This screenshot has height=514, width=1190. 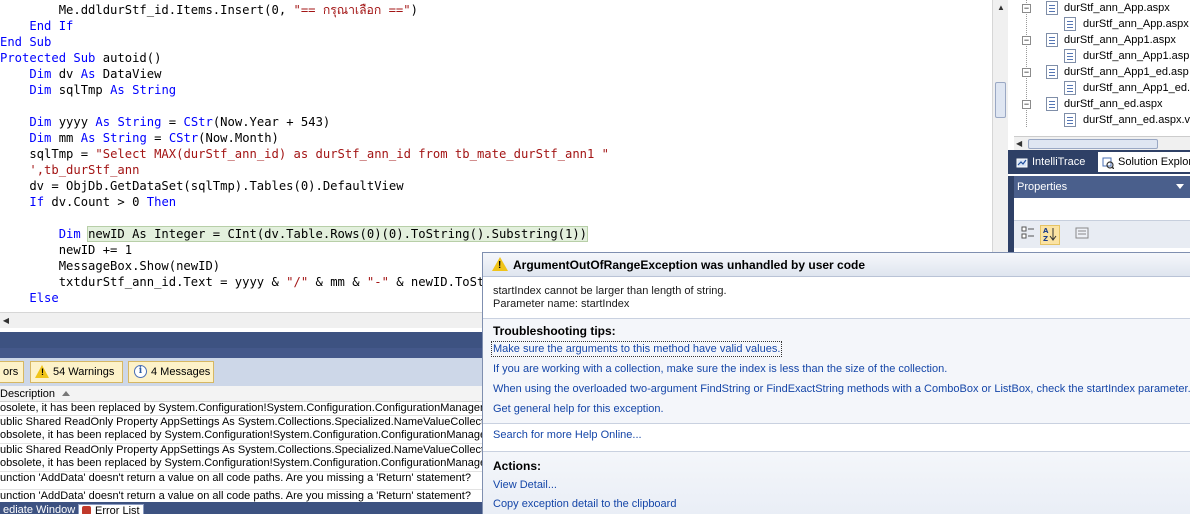 I want to click on code-token: MessageBox.Show(newID), so click(x=110, y=266).